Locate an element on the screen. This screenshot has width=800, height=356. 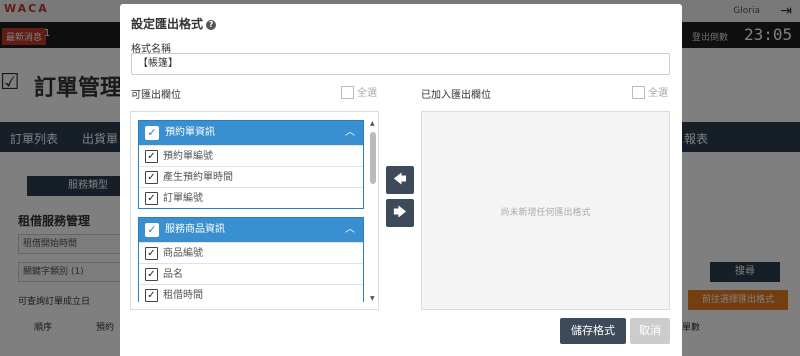
modal-title: 設定匯出格式? is located at coordinates (174, 23).